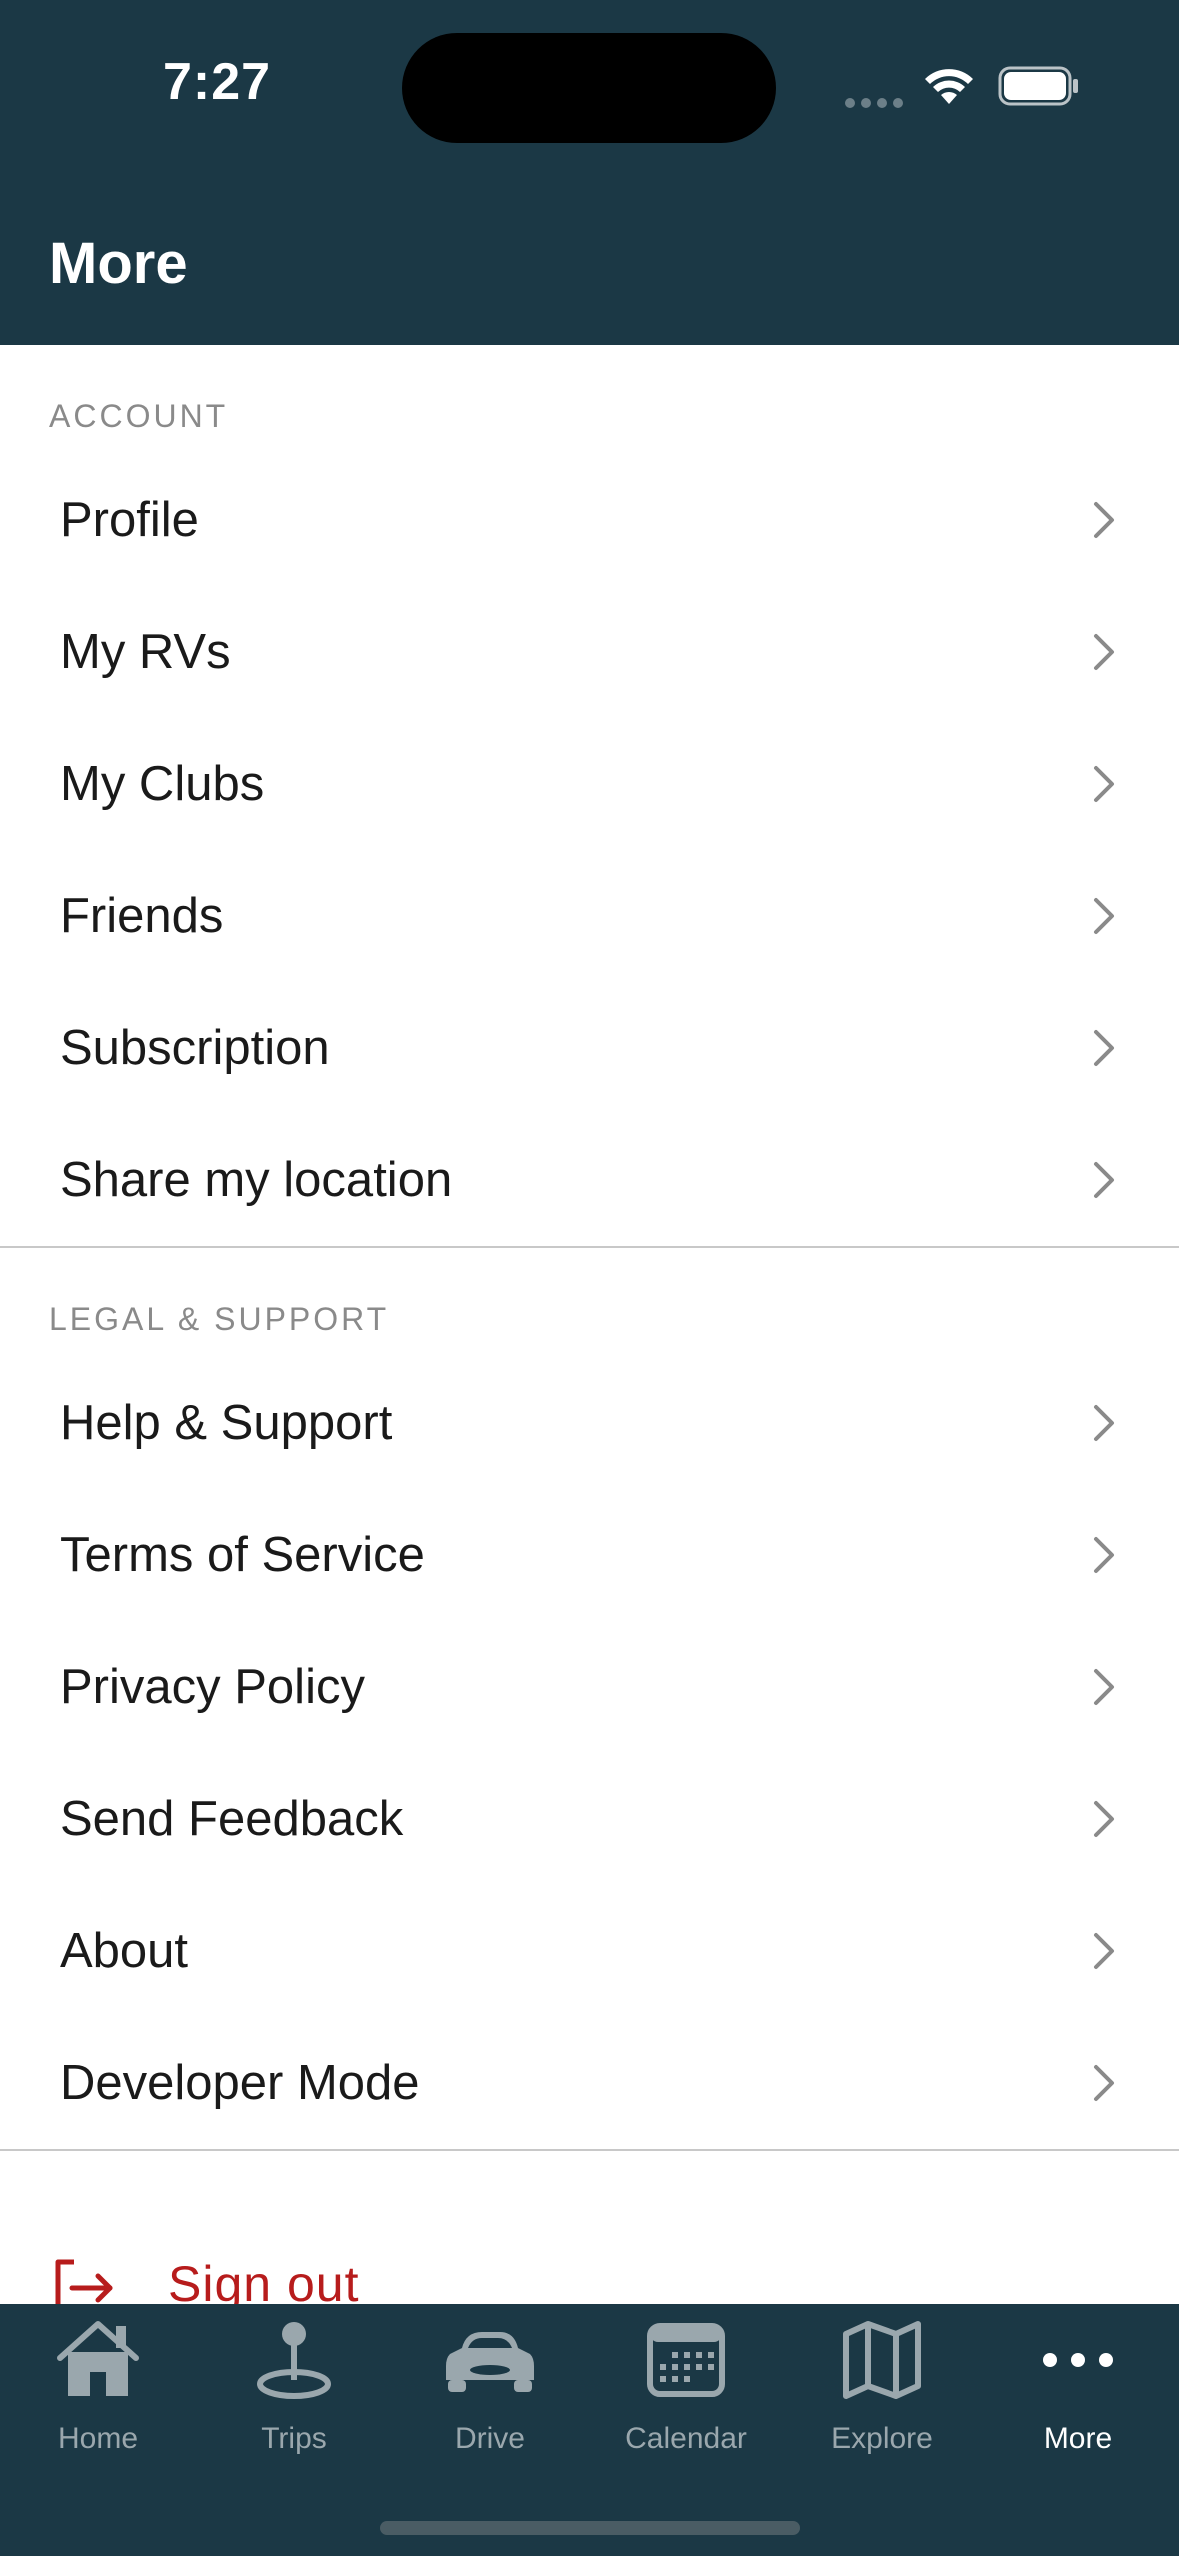 The height and width of the screenshot is (2556, 1179). I want to click on menu-item-label: Terms of Service, so click(242, 1555).